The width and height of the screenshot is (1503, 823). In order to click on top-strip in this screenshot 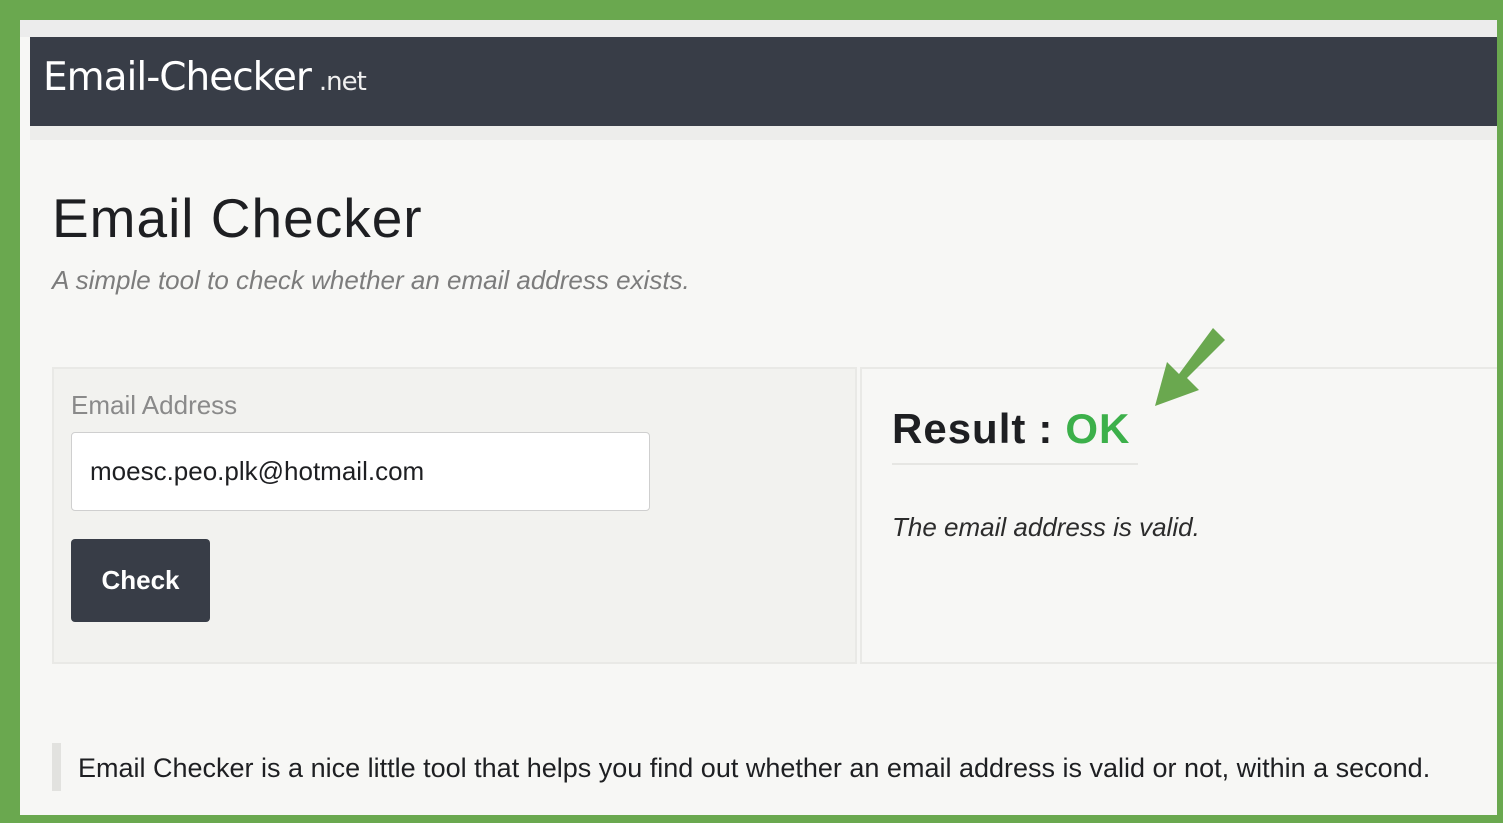, I will do `click(758, 28)`.